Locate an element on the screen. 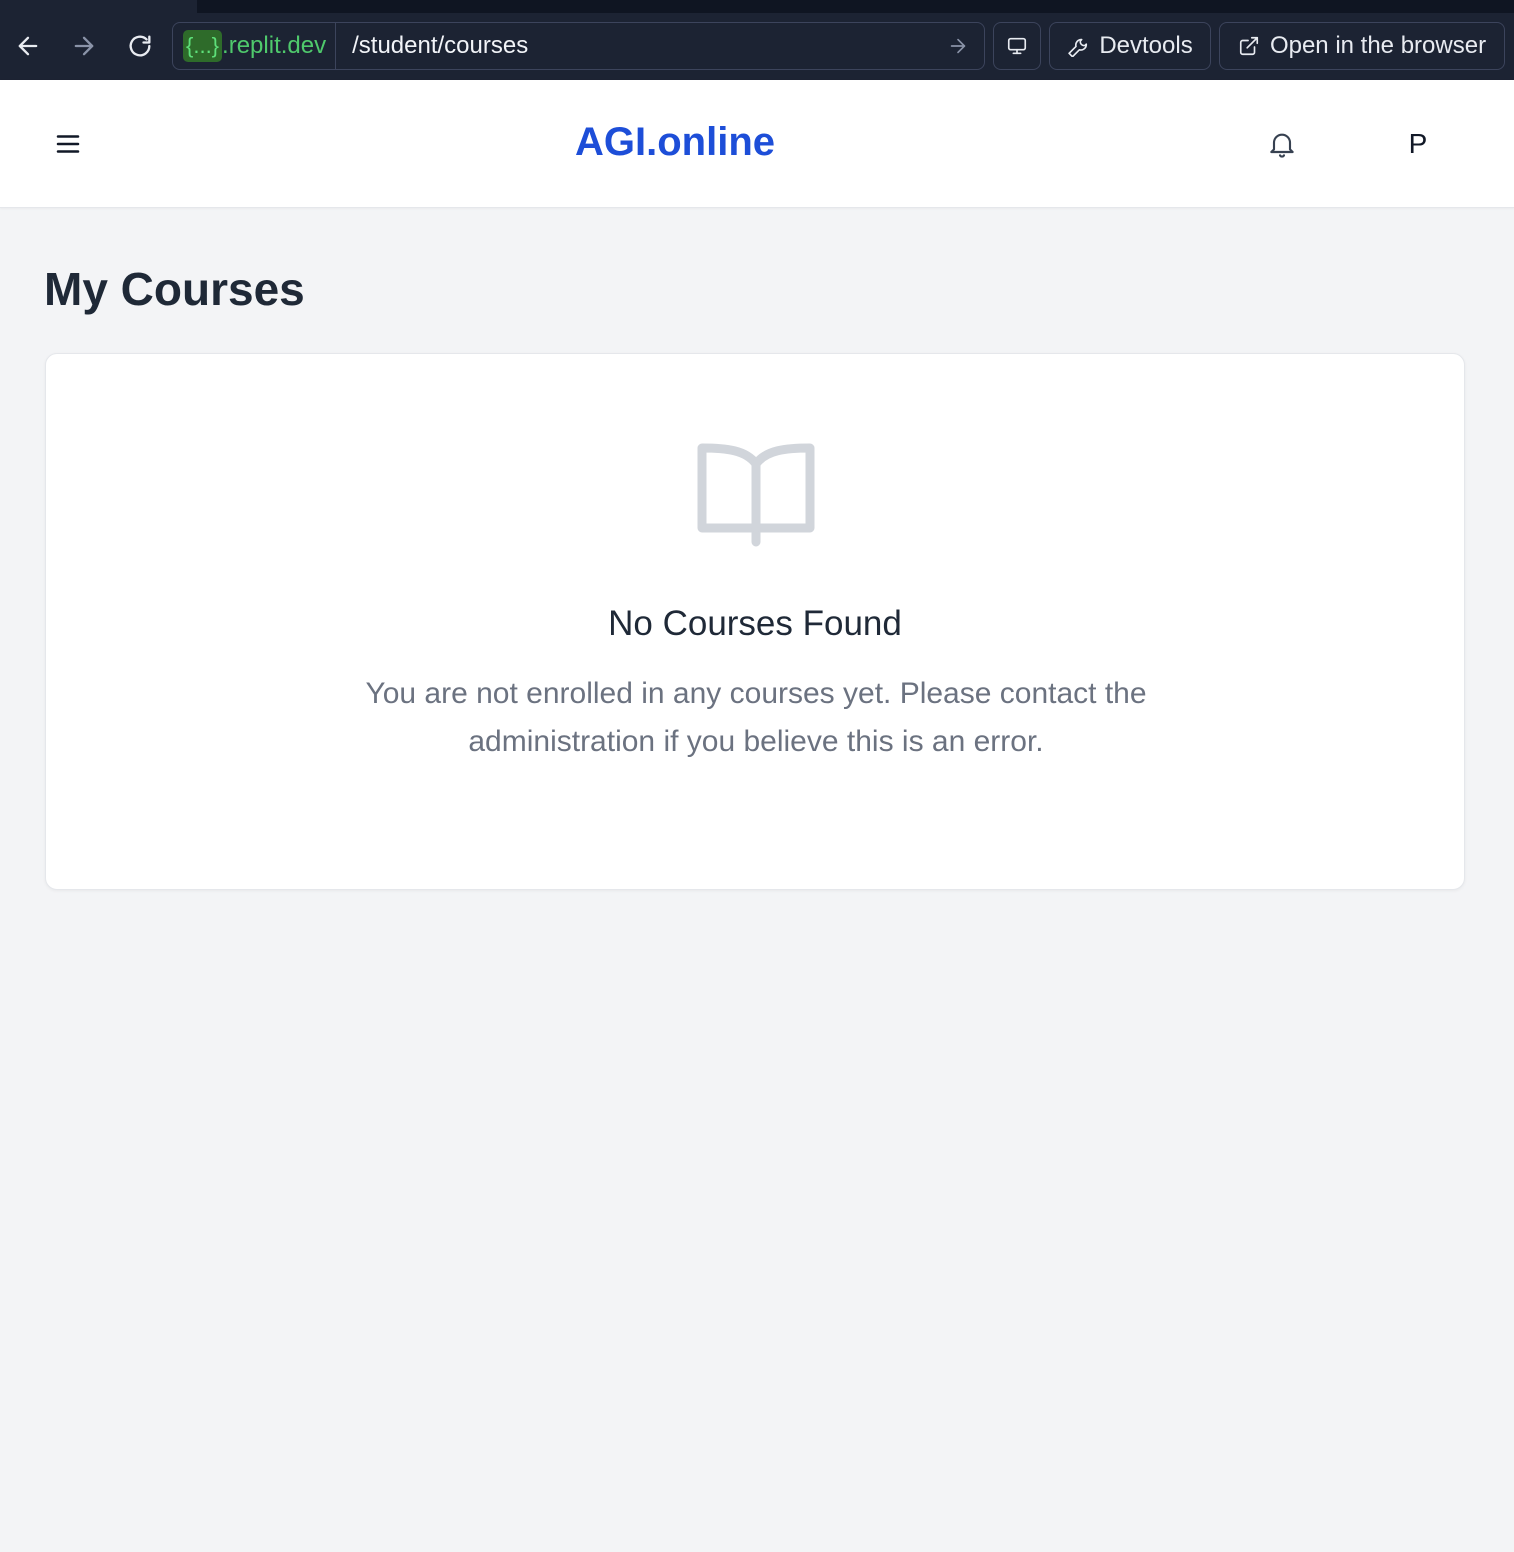 This screenshot has height=1552, width=1514. open-in-browser-label: Open in the browser is located at coordinates (1378, 45).